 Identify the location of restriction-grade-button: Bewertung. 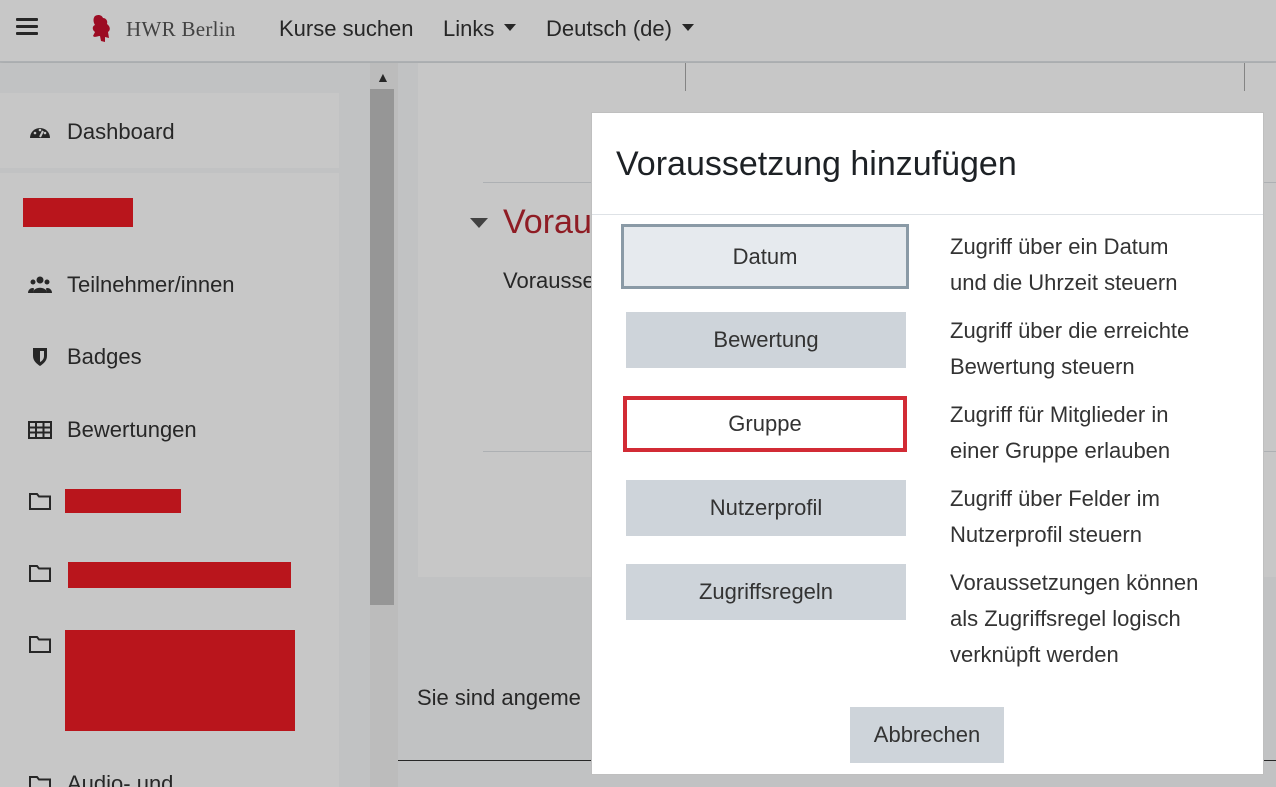
(766, 340).